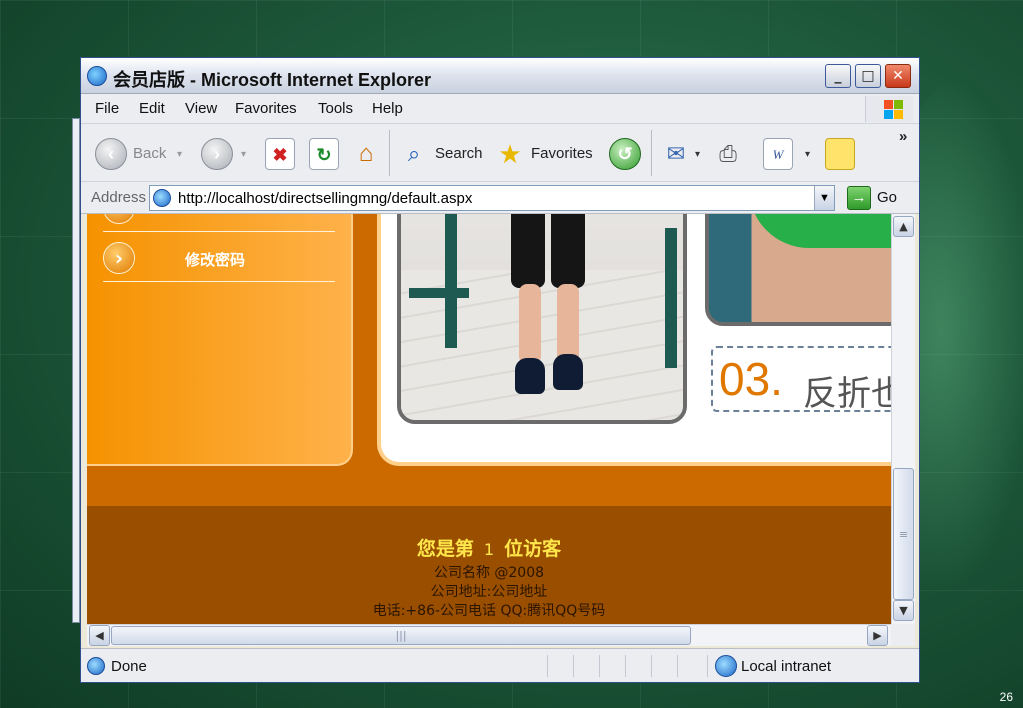 The height and width of the screenshot is (708, 1023). What do you see at coordinates (129, 666) in the screenshot?
I see `status-text: Done` at bounding box center [129, 666].